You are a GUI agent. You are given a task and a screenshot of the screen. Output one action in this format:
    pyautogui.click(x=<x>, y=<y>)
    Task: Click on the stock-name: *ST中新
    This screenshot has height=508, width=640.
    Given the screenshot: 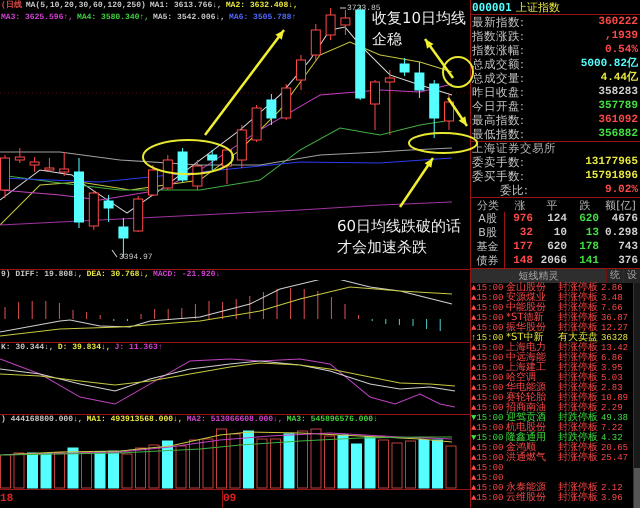 What is the action you would take?
    pyautogui.click(x=525, y=338)
    